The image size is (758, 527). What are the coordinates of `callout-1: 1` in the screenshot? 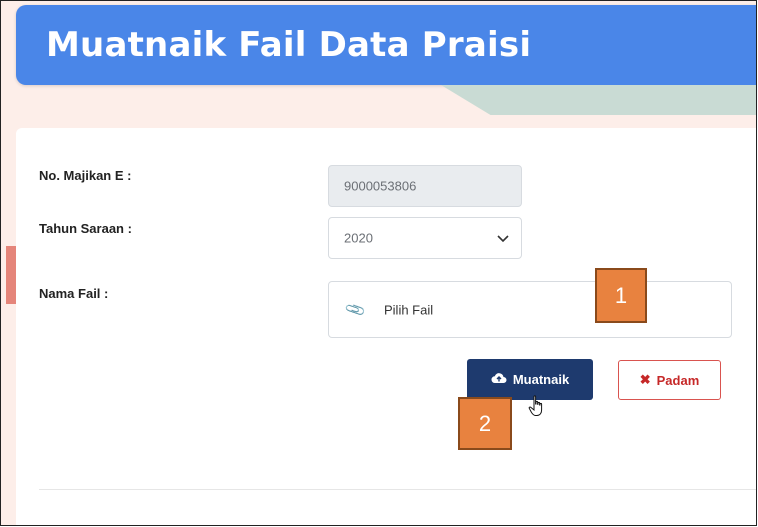 It's located at (621, 295).